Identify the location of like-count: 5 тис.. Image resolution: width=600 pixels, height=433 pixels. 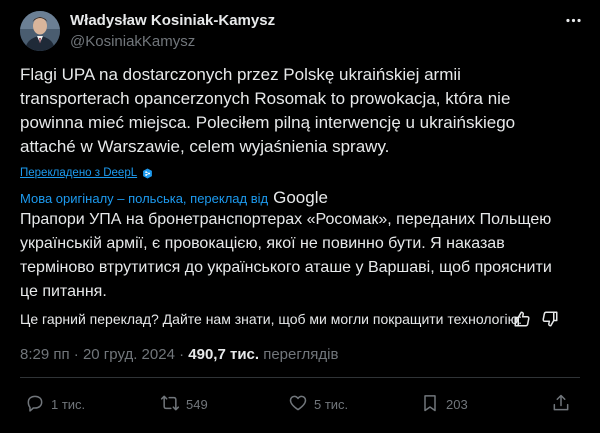
(331, 404).